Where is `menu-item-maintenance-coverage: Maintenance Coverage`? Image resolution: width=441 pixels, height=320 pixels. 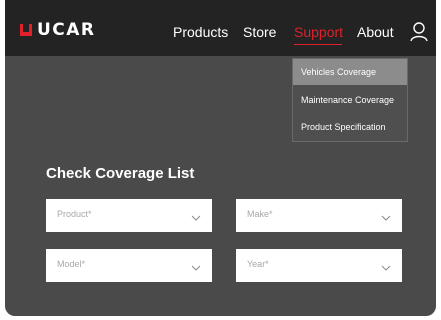
menu-item-maintenance-coverage: Maintenance Coverage is located at coordinates (350, 100).